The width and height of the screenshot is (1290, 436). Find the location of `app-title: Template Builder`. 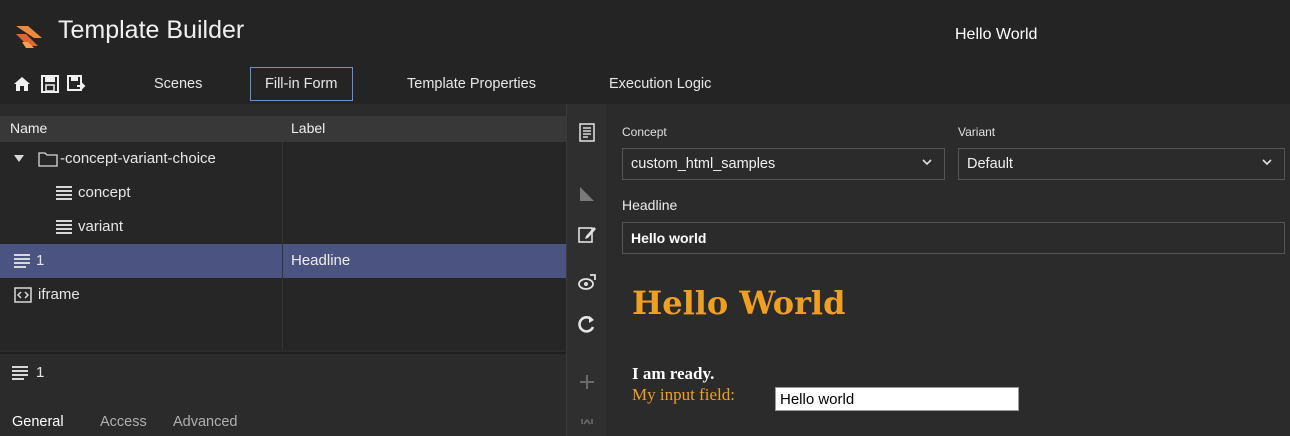

app-title: Template Builder is located at coordinates (151, 30).